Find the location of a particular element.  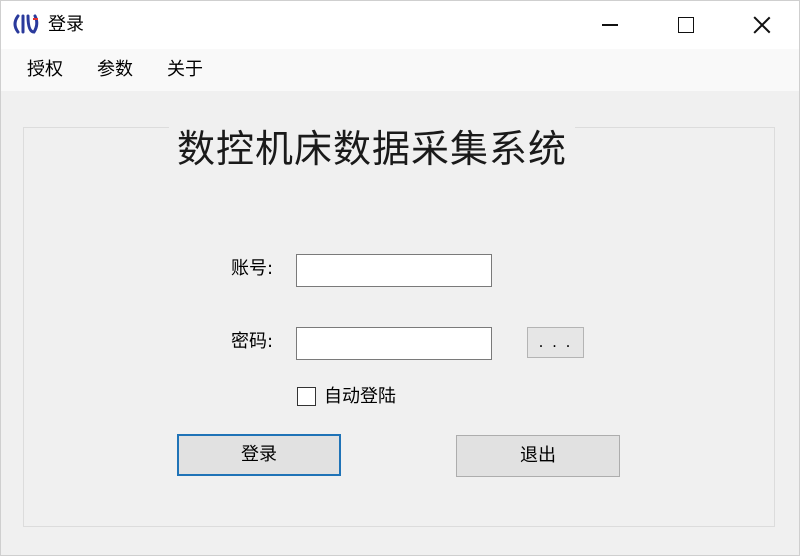

password-label: 密码: is located at coordinates (252, 341).